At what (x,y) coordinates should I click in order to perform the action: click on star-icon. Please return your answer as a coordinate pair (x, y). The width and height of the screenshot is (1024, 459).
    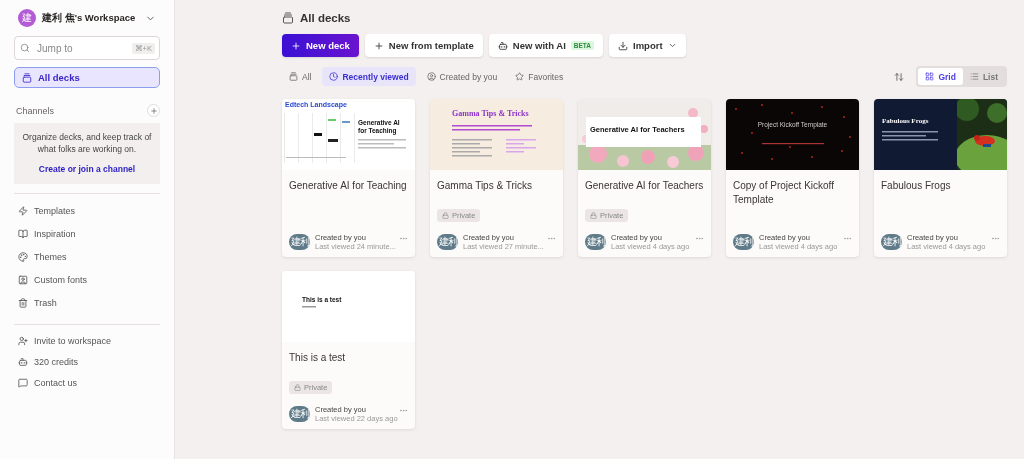
    Looking at the image, I should click on (520, 76).